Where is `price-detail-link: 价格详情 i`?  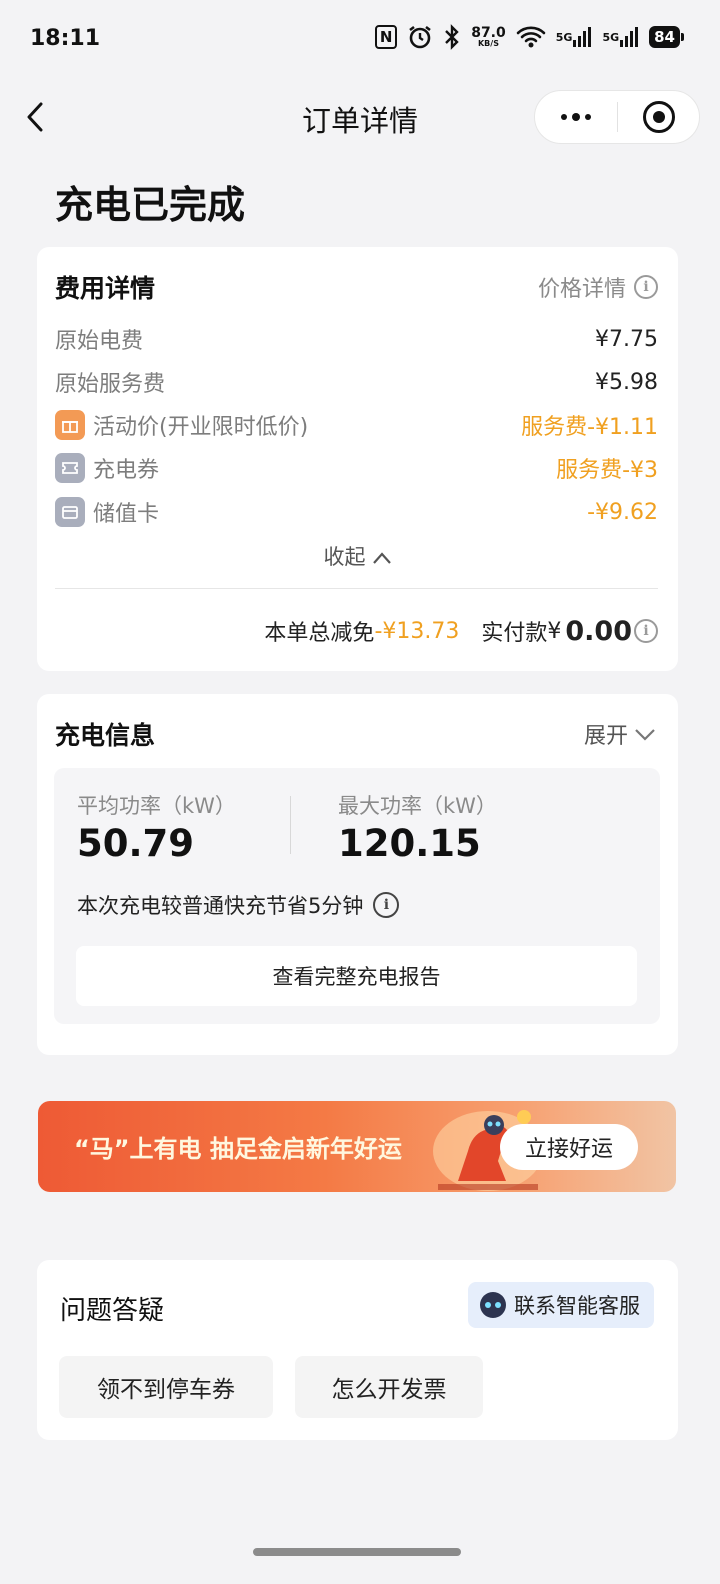 price-detail-link: 价格详情 i is located at coordinates (598, 287).